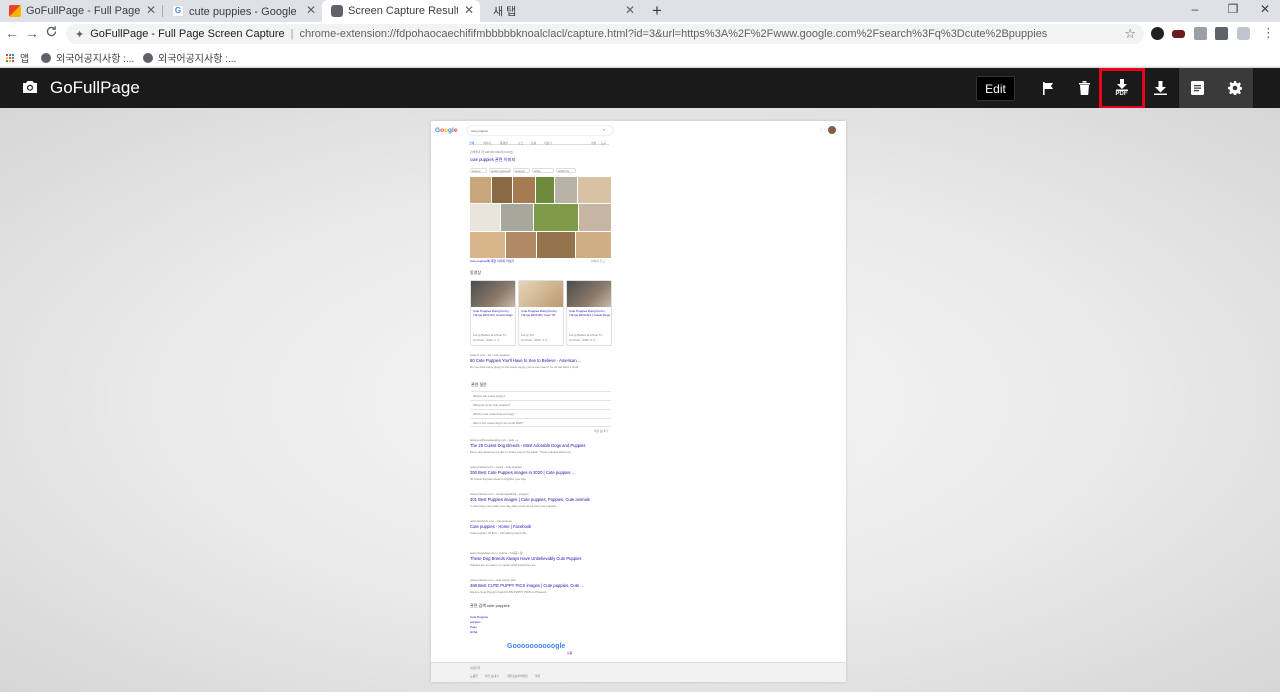  What do you see at coordinates (1200, 33) in the screenshot?
I see `camera-extension-icon` at bounding box center [1200, 33].